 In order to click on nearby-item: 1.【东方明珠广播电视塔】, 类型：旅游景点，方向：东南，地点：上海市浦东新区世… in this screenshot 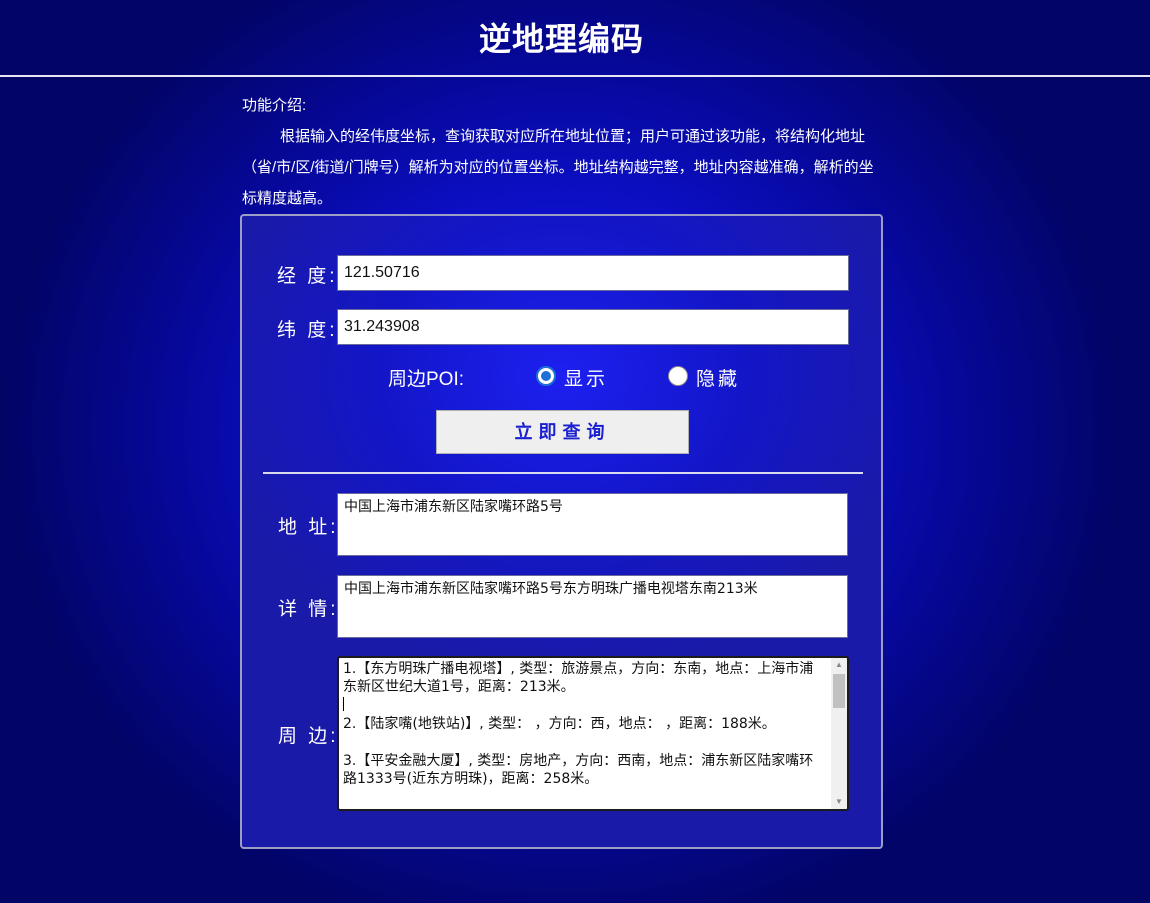, I will do `click(578, 678)`.